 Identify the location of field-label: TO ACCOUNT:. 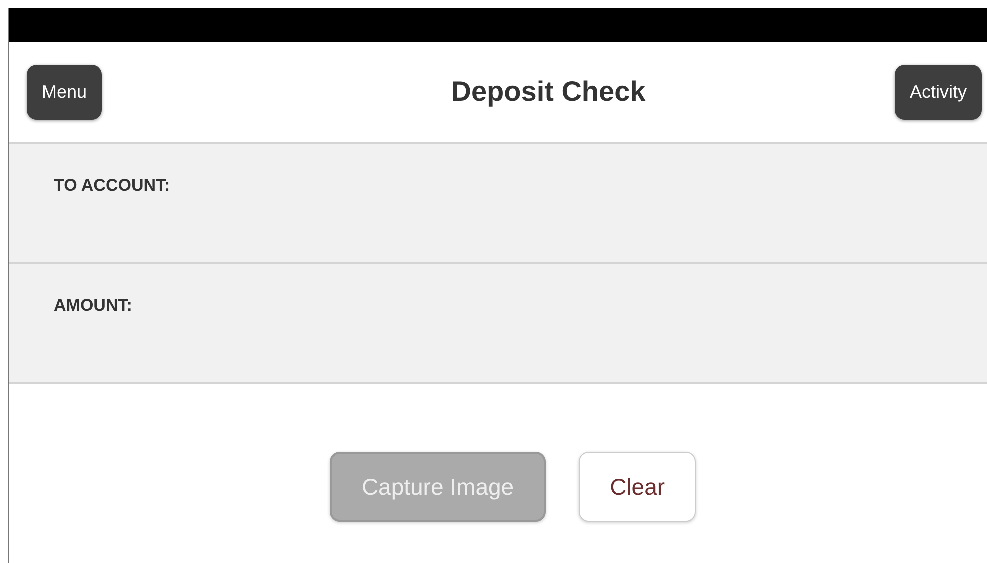
(112, 185).